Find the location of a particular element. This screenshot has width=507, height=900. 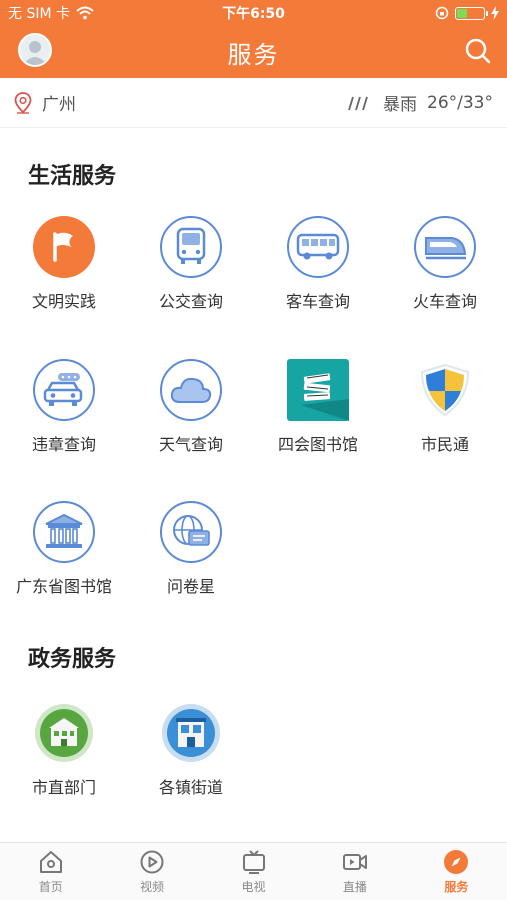

service-weather-query: 天气查询 is located at coordinates (191, 407).